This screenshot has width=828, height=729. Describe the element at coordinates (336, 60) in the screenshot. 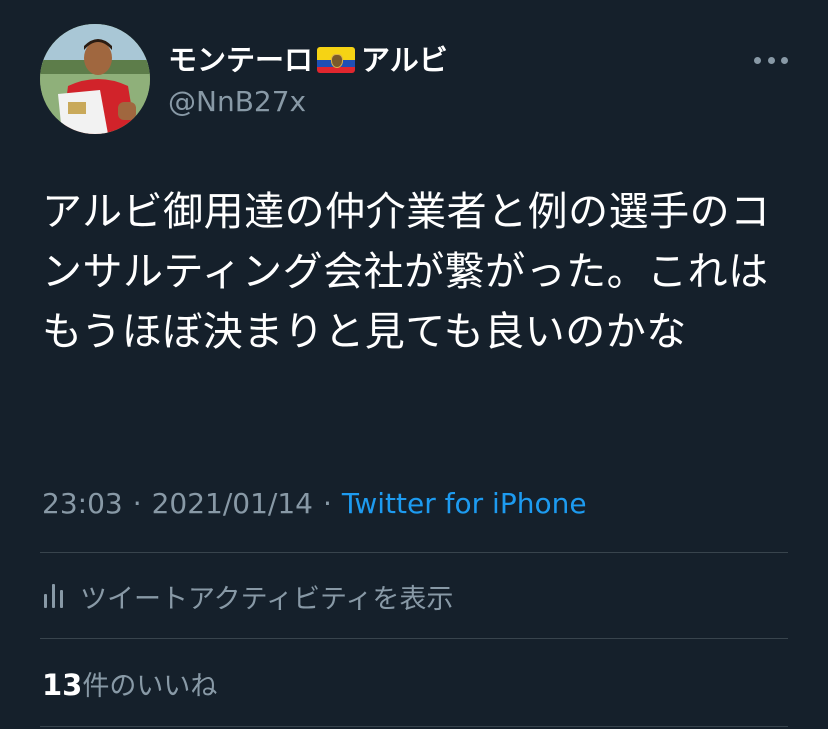

I see `ecuador-flag-icon` at that location.